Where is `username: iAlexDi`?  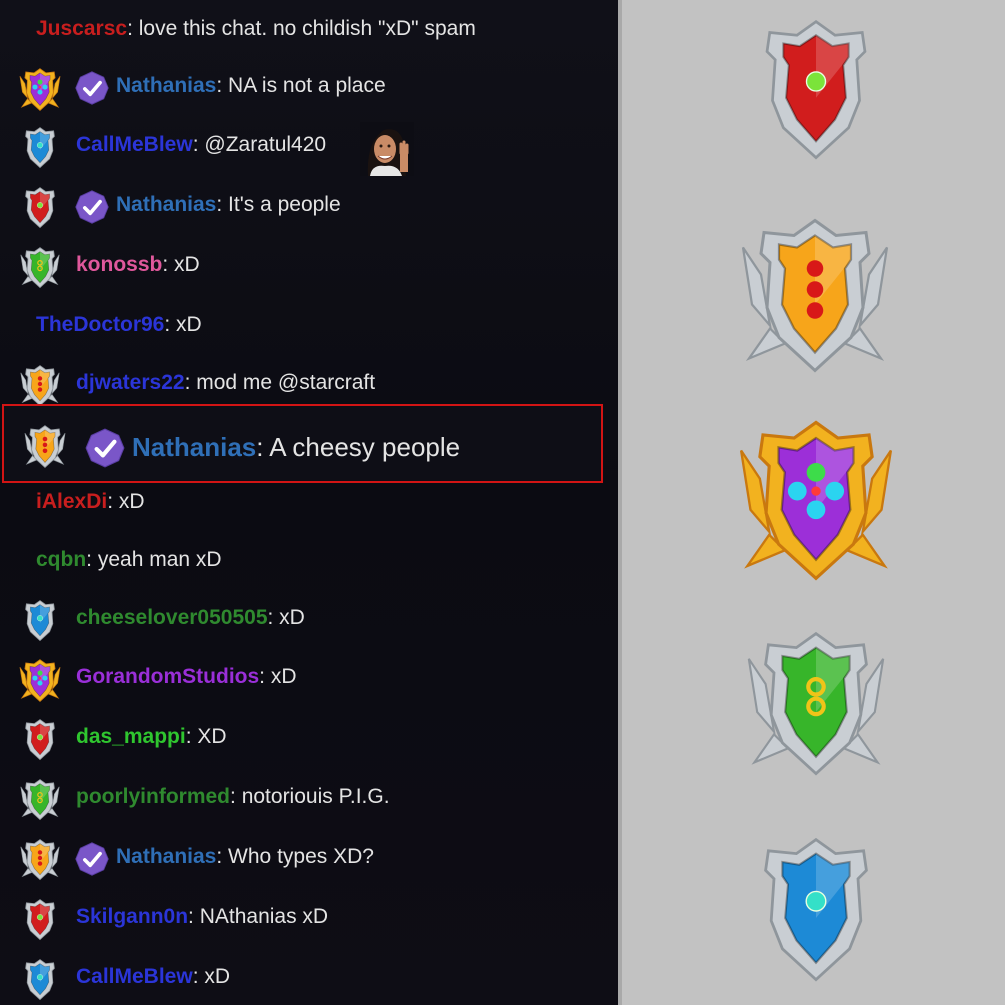 username: iAlexDi is located at coordinates (71, 501).